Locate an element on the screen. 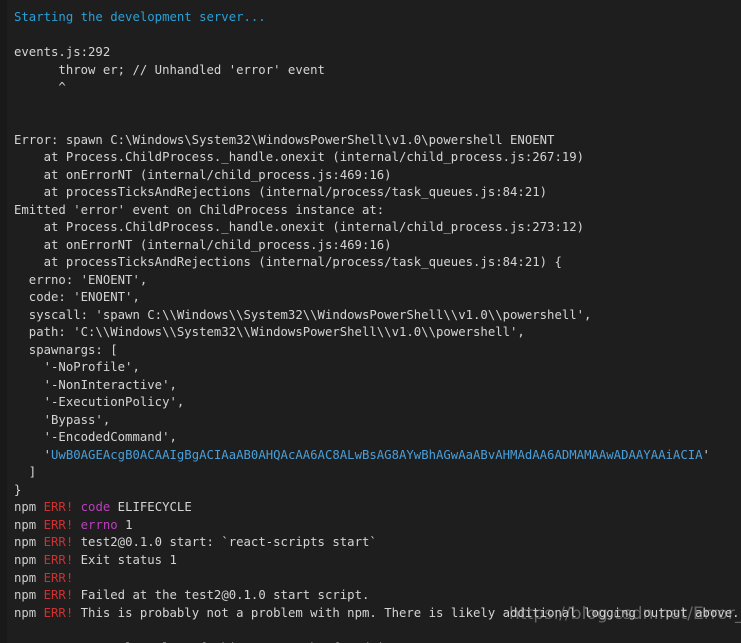 Image resolution: width=741 pixels, height=643 pixels. console-text-default: '-NonInteractive', is located at coordinates (95, 384).